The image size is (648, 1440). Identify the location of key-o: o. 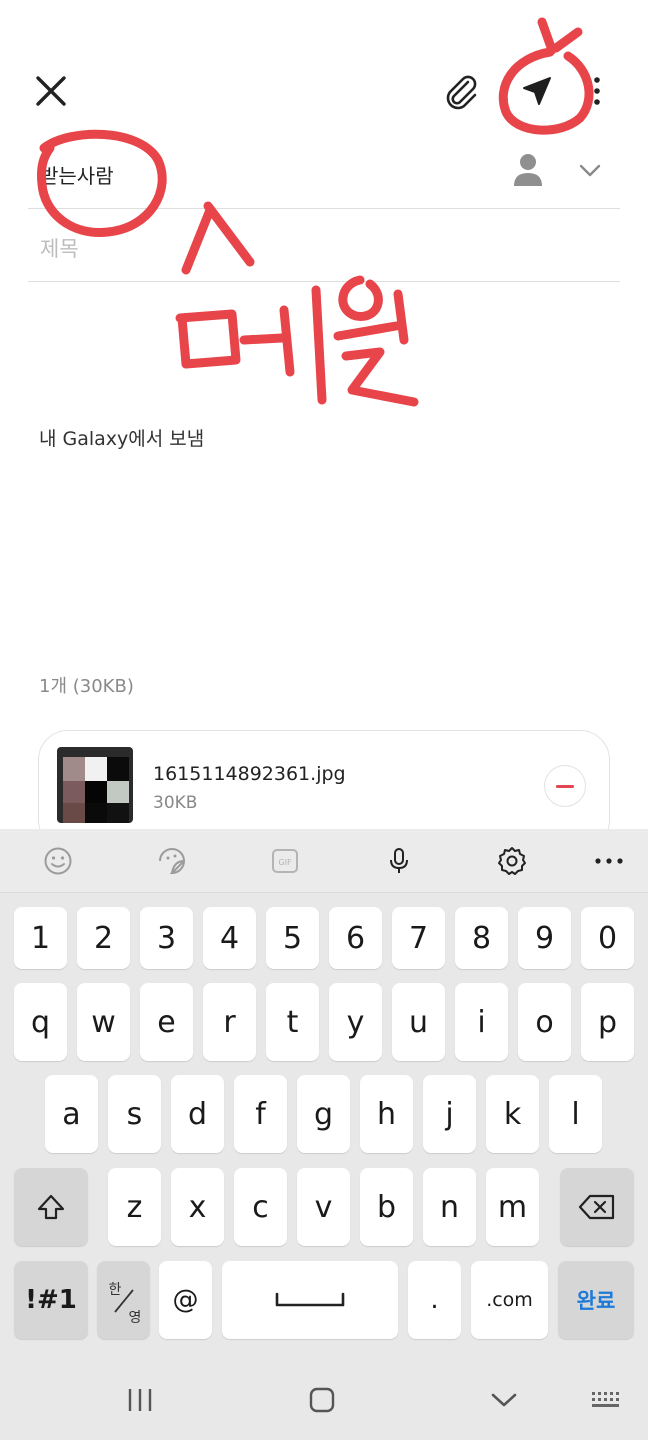
(544, 1022).